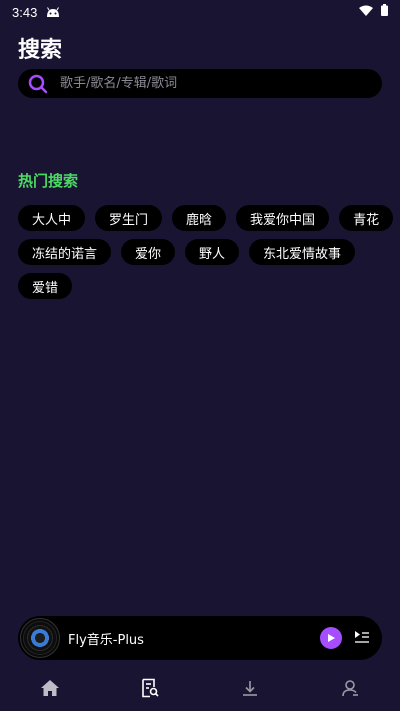  What do you see at coordinates (48, 181) in the screenshot?
I see `hot-search-title: 热门搜索` at bounding box center [48, 181].